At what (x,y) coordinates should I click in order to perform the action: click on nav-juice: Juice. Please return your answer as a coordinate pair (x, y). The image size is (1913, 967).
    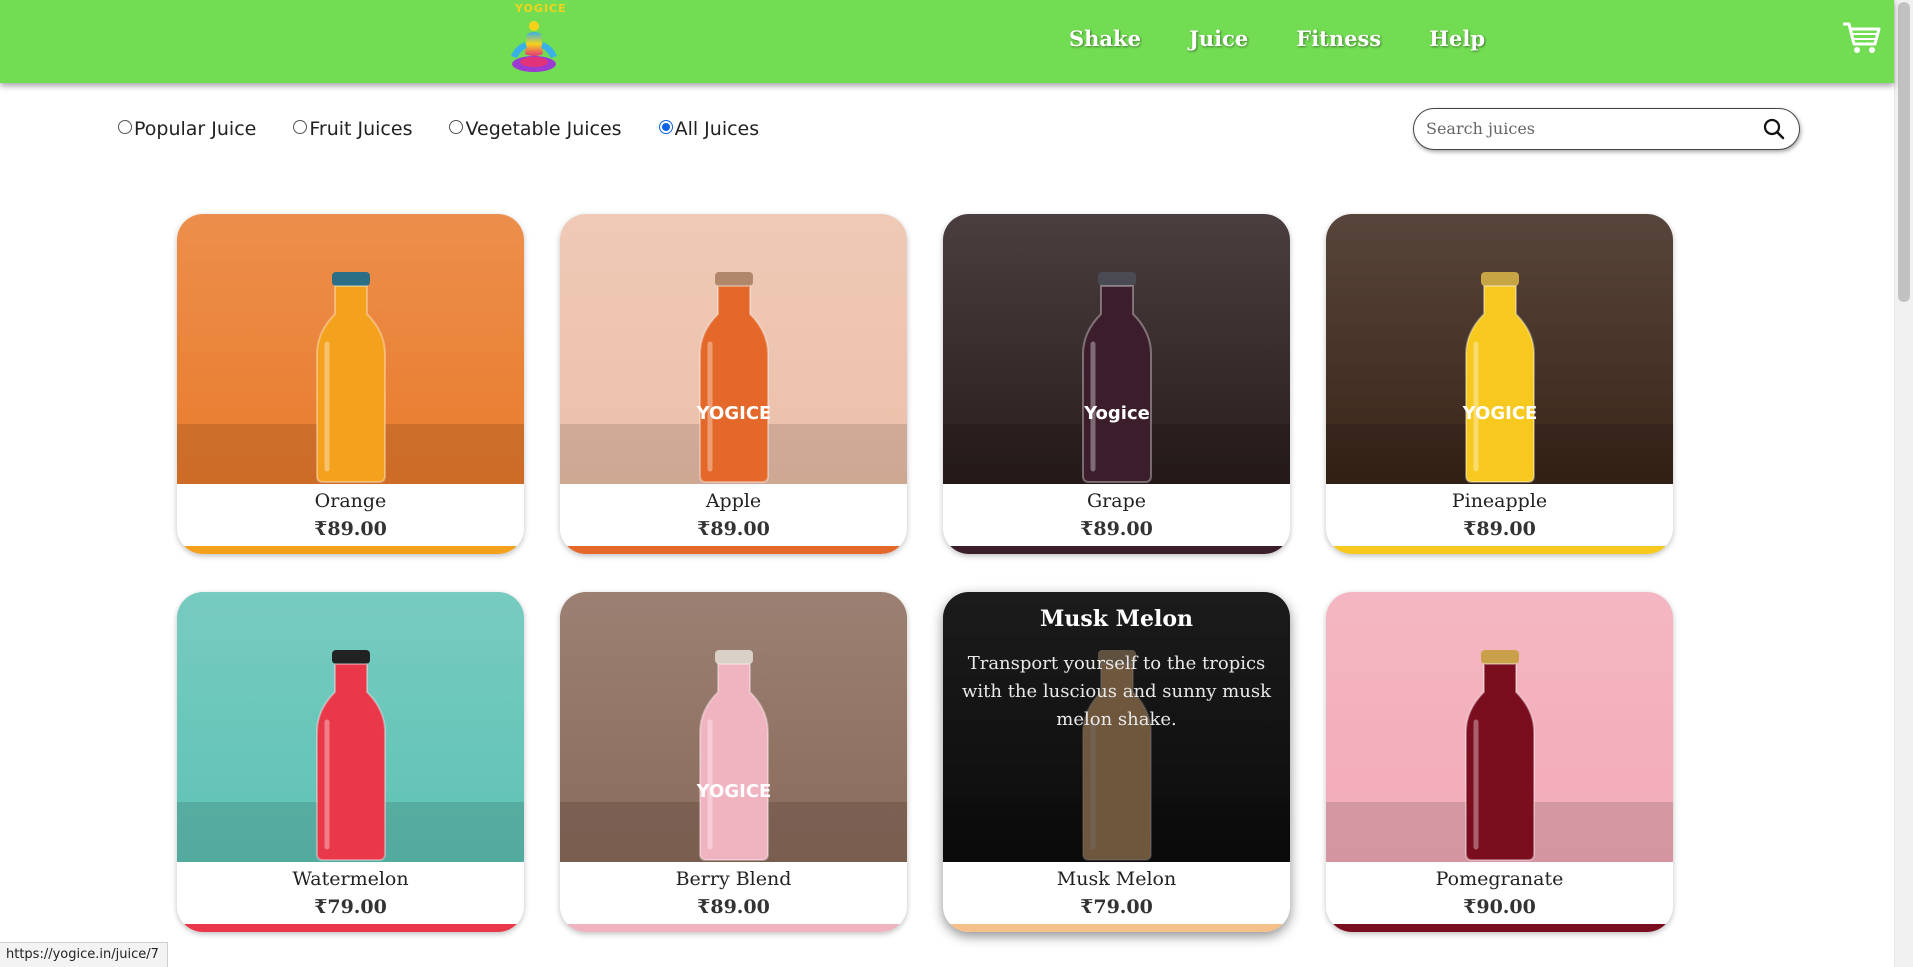
    Looking at the image, I should click on (1218, 38).